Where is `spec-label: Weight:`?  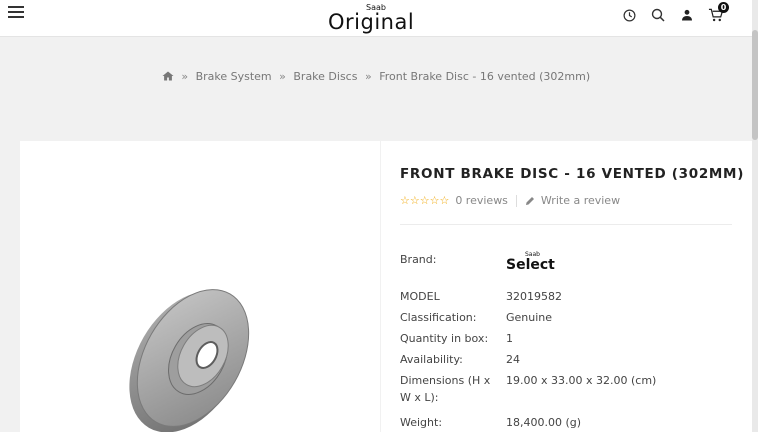
spec-label: Weight: is located at coordinates (421, 422).